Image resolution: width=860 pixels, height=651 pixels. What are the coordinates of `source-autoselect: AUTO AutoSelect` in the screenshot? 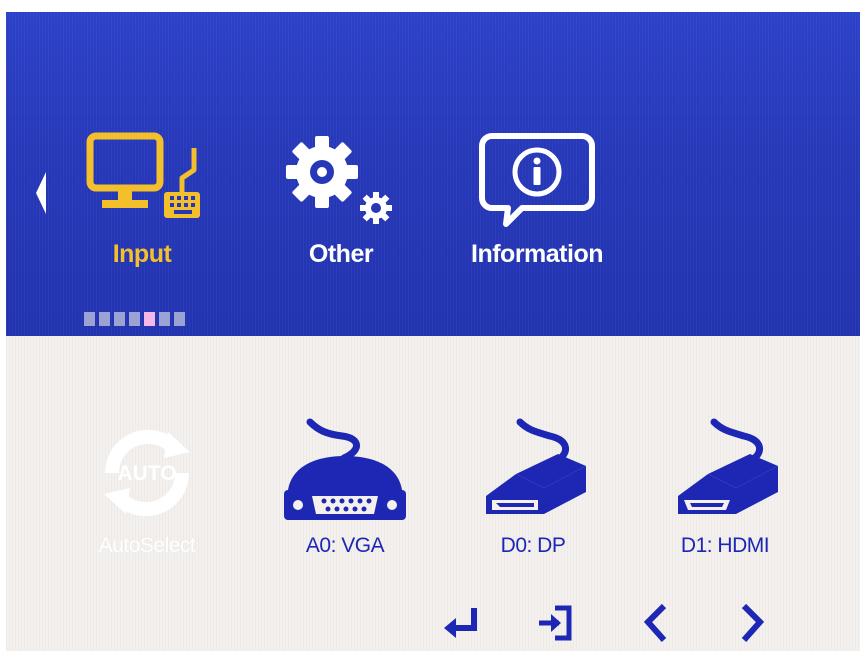 It's located at (147, 488).